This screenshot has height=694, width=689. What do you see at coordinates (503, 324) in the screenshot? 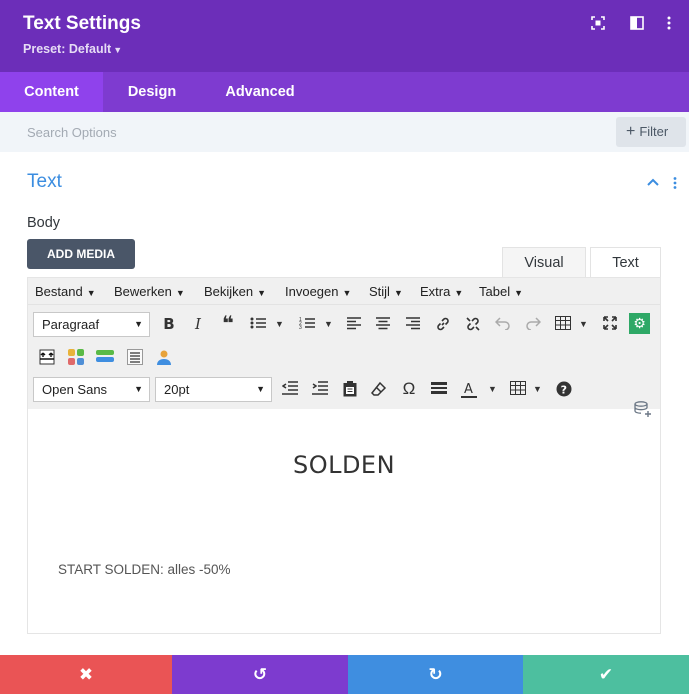
I see `undo-icon` at bounding box center [503, 324].